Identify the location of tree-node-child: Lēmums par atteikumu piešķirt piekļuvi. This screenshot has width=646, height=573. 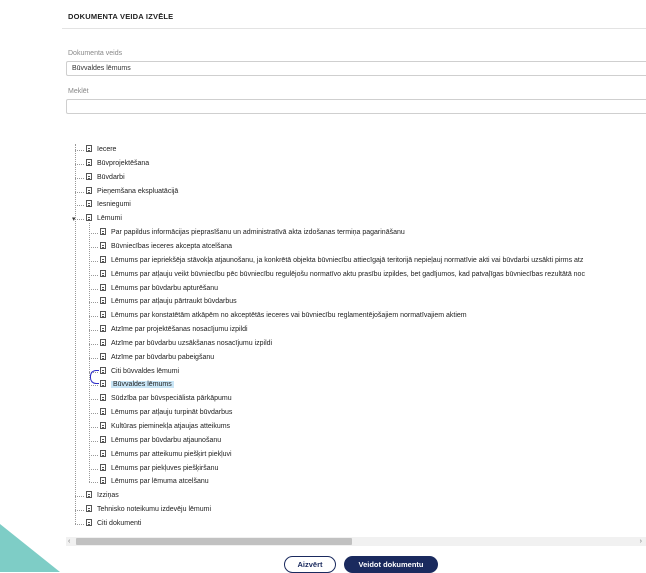
(166, 455).